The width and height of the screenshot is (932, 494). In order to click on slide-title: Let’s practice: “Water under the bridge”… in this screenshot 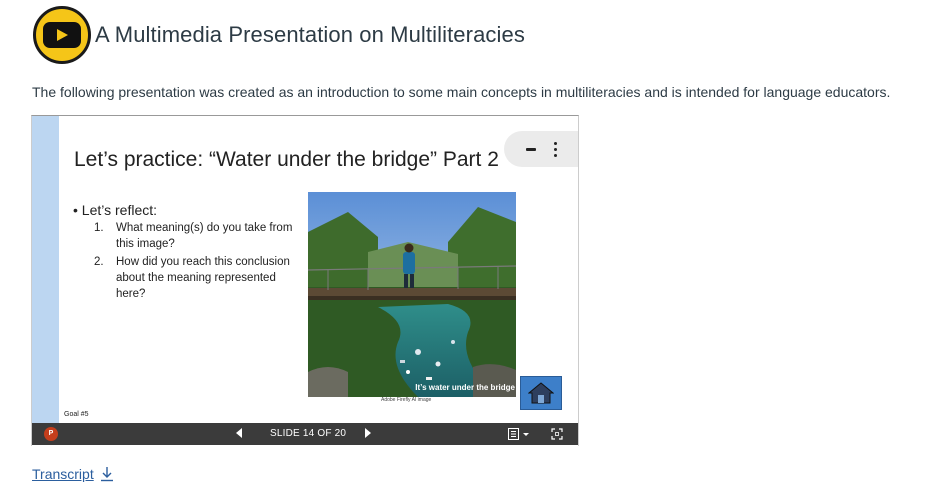, I will do `click(286, 159)`.